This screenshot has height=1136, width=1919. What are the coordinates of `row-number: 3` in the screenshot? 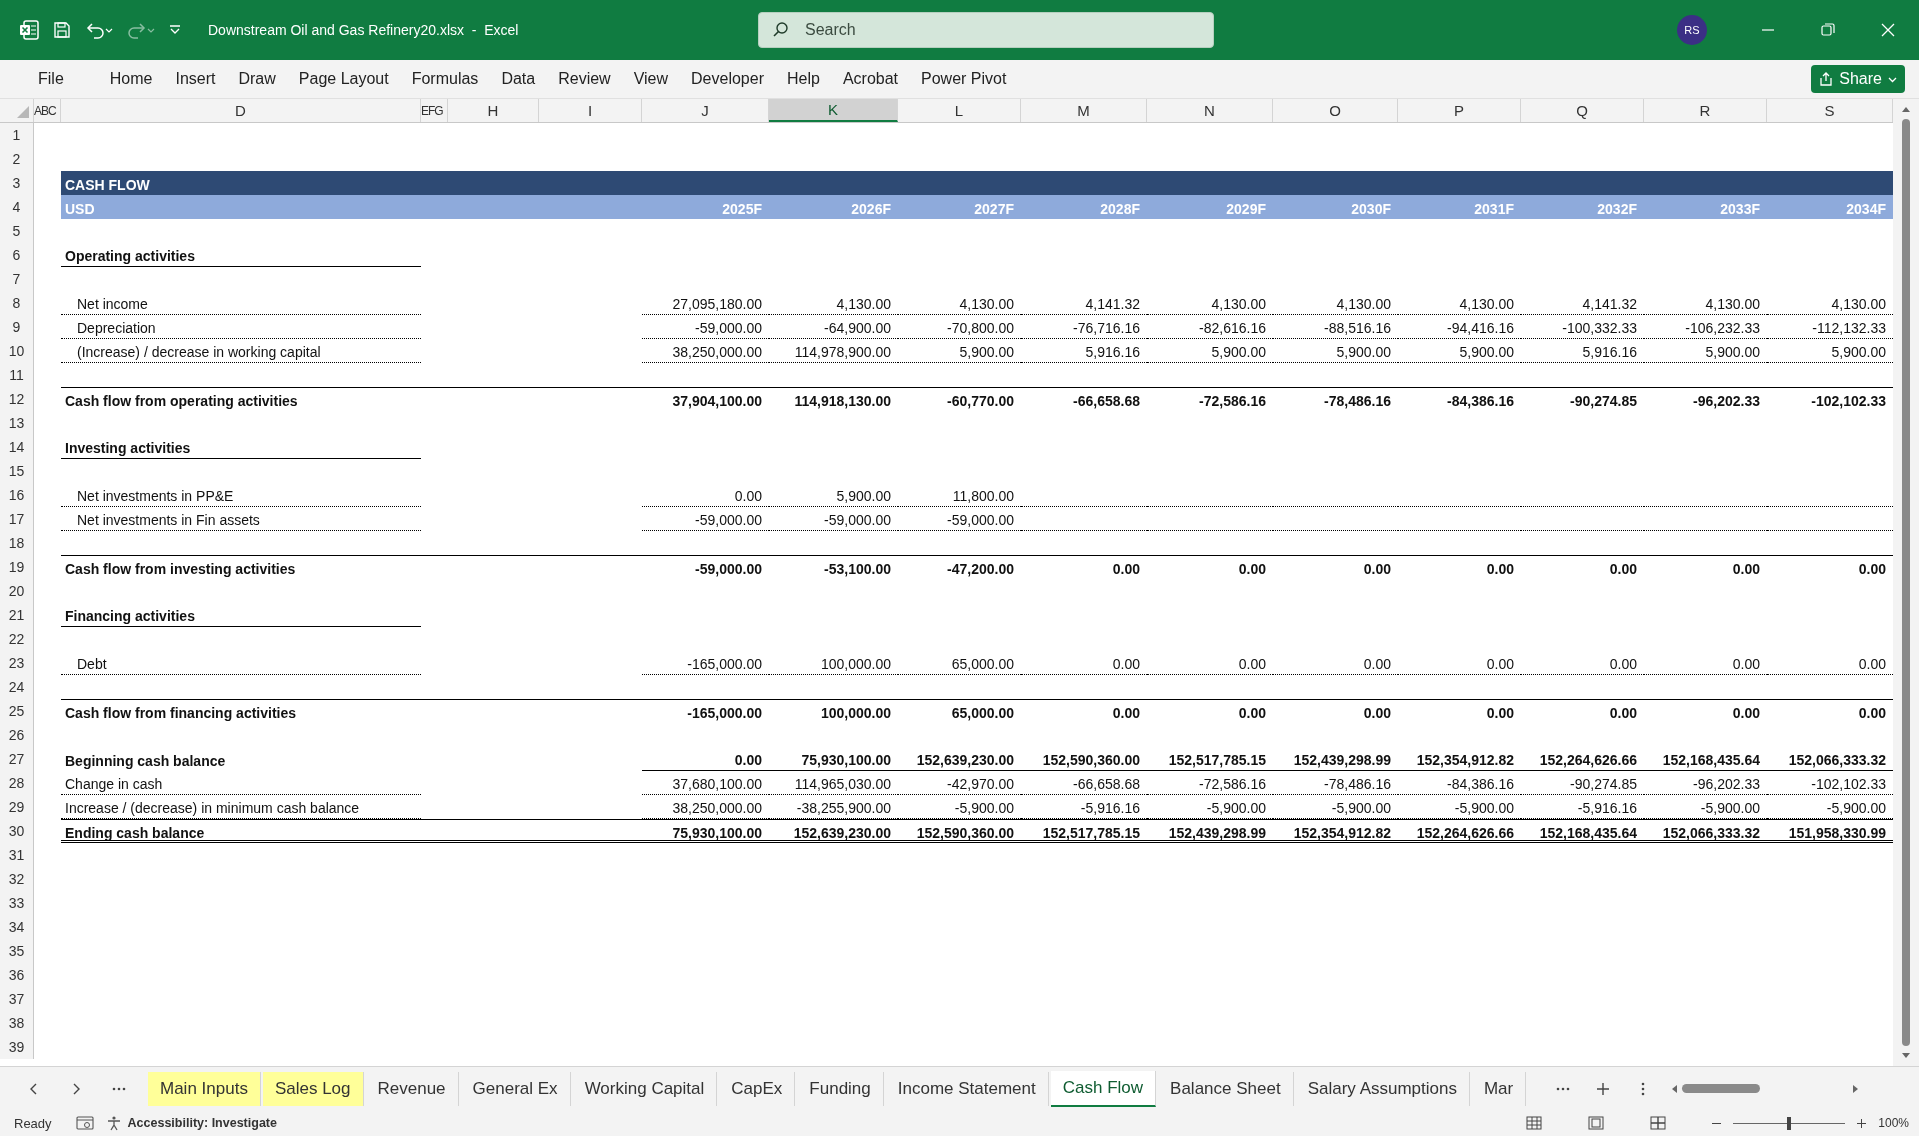 It's located at (17, 183).